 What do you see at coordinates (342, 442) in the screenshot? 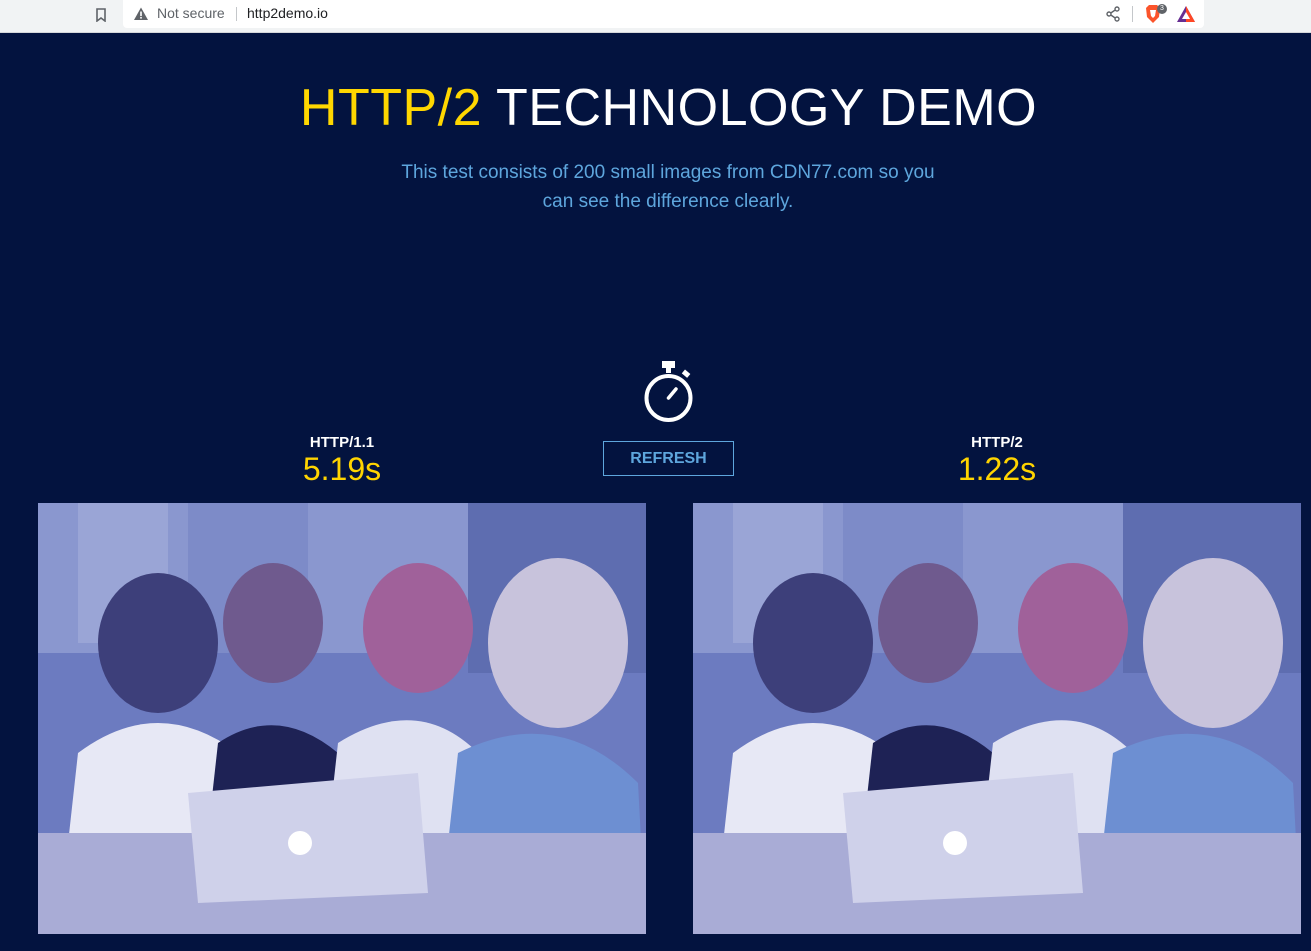
I see `http1-label: HTTP/1.1` at bounding box center [342, 442].